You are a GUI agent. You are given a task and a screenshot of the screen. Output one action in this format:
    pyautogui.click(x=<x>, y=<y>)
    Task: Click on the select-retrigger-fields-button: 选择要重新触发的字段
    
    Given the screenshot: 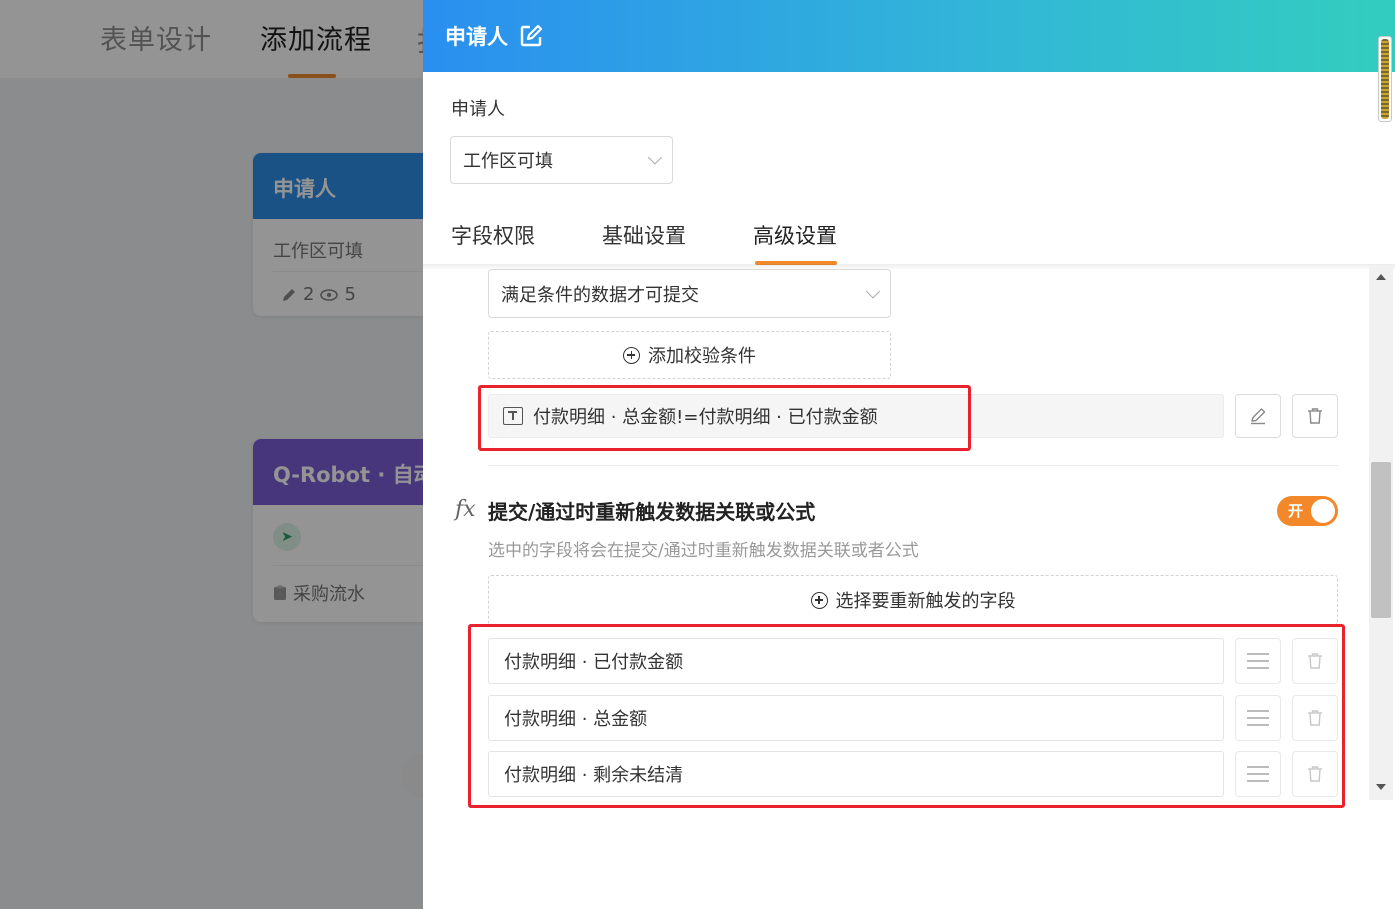 What is the action you would take?
    pyautogui.click(x=913, y=600)
    